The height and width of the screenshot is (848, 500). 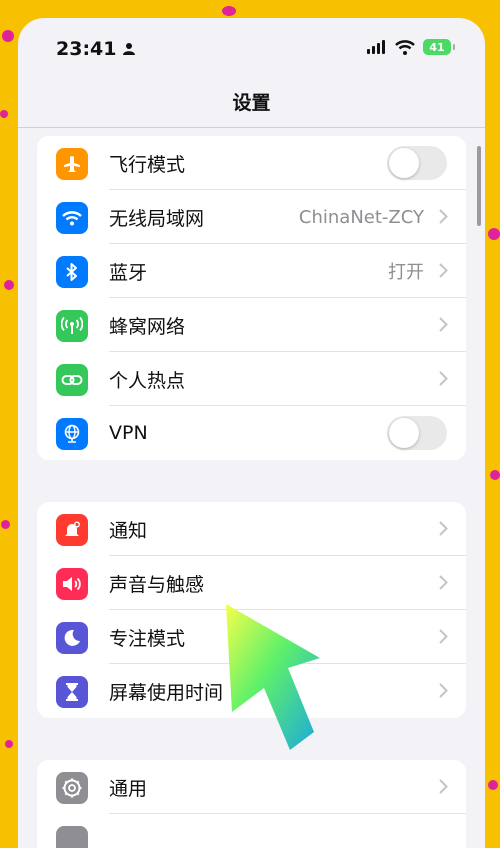 What do you see at coordinates (251, 271) in the screenshot?
I see `settings-row-bluetooth: 蓝牙 打开` at bounding box center [251, 271].